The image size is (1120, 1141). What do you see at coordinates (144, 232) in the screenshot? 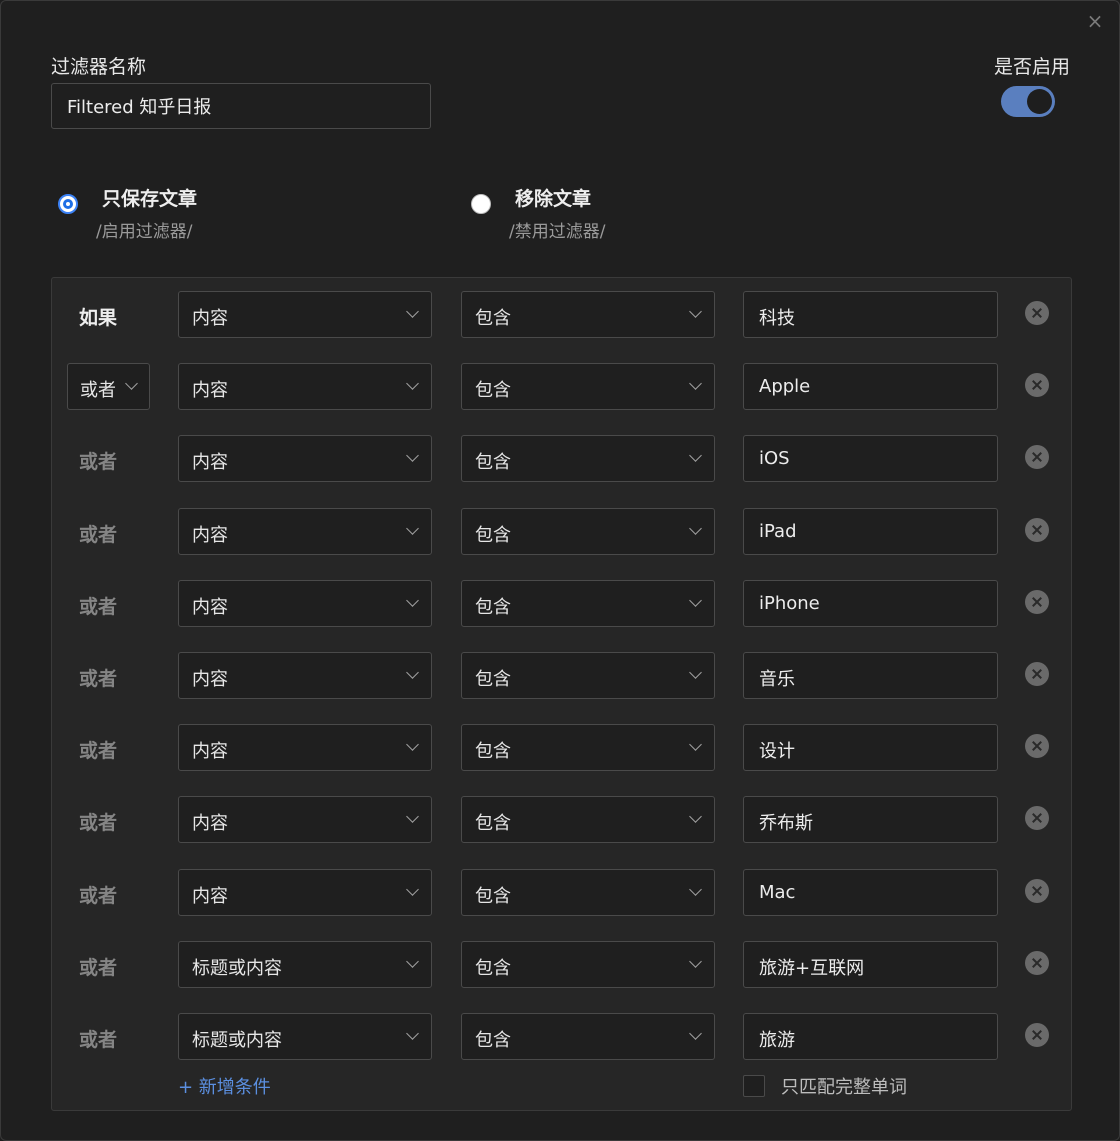
I see `radio-keep-subtitle: /启用过滤器/` at bounding box center [144, 232].